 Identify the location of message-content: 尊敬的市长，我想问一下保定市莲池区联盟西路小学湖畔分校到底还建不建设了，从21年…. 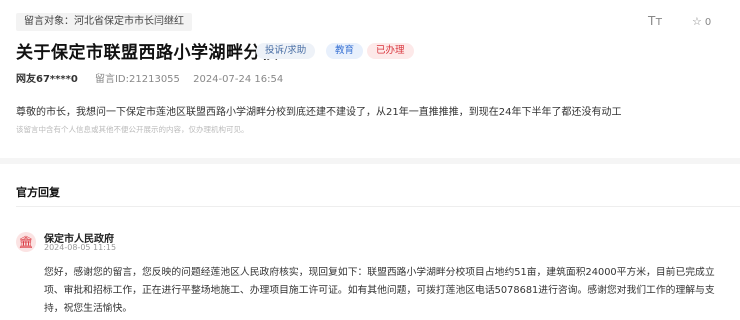
(319, 112).